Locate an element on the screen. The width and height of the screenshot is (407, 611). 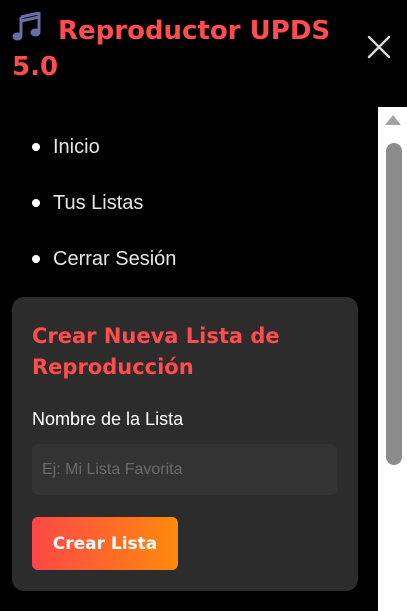
close-icon is located at coordinates (379, 47).